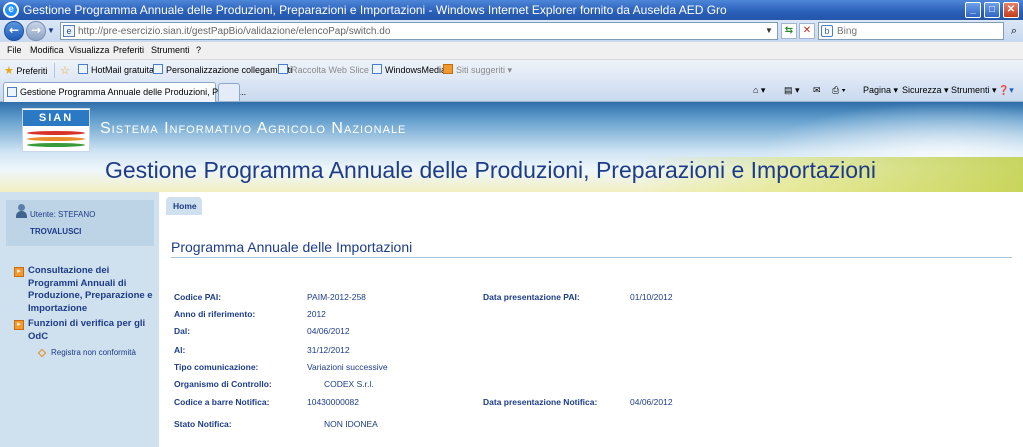  Describe the element at coordinates (351, 424) in the screenshot. I see `value-stato-notifica: NON IDONEA` at that location.